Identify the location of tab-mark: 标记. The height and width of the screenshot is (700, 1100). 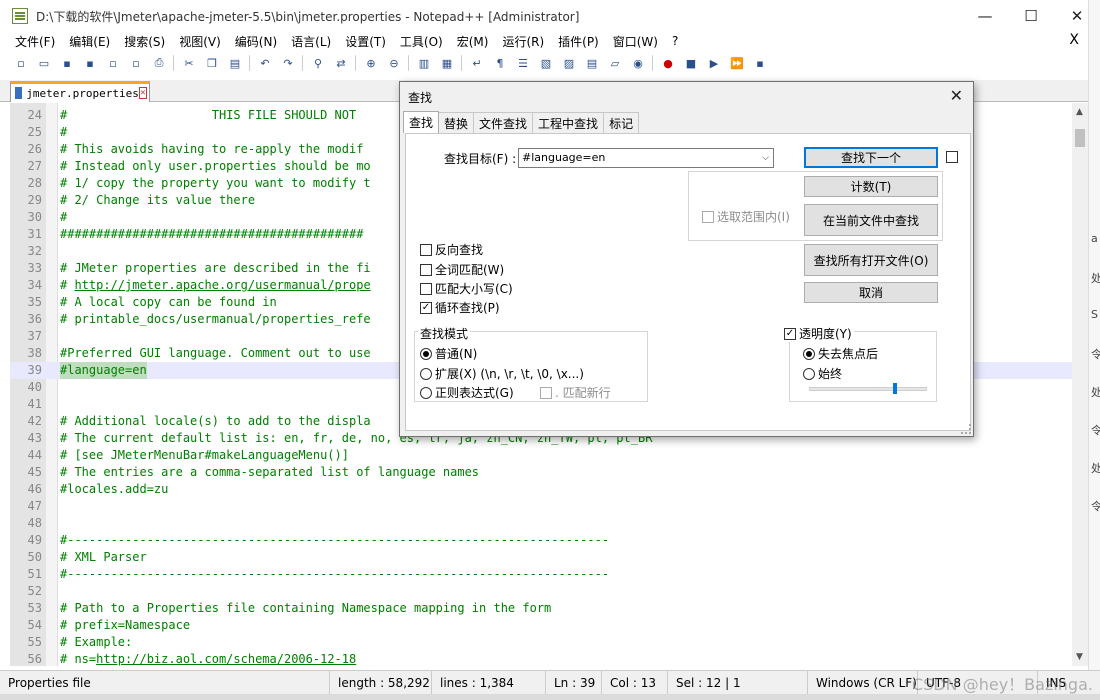
(621, 122).